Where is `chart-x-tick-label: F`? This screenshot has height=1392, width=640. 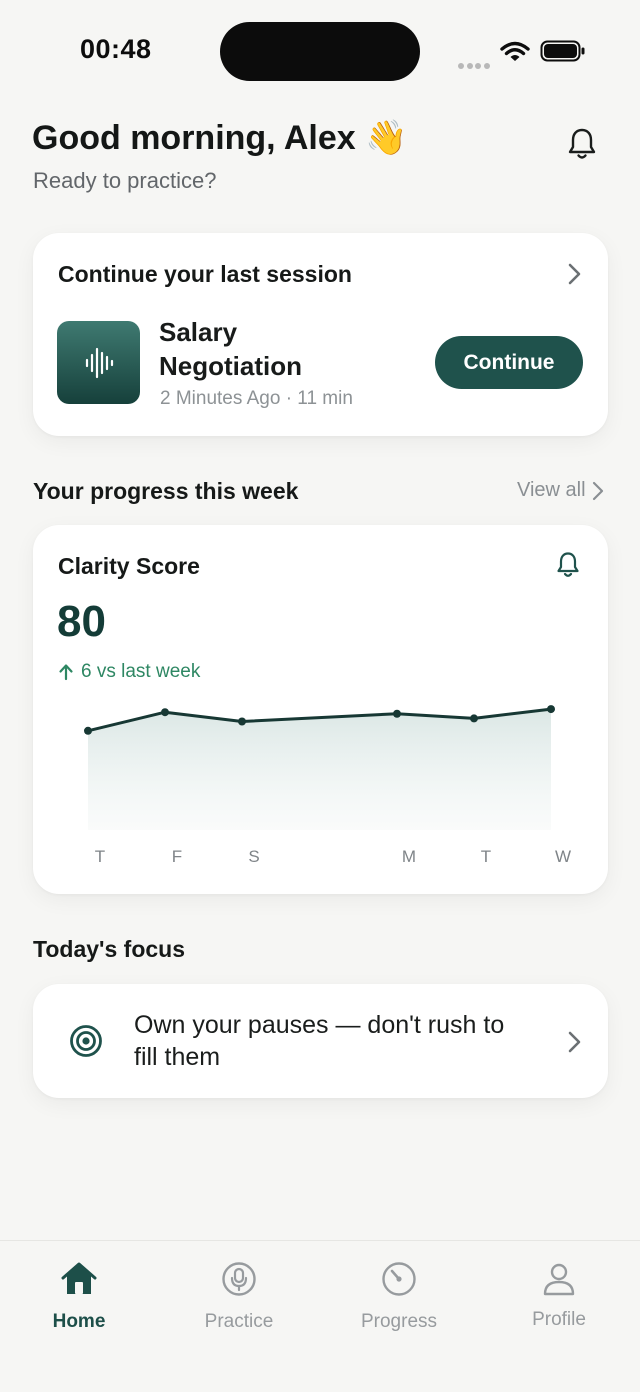 chart-x-tick-label: F is located at coordinates (177, 856).